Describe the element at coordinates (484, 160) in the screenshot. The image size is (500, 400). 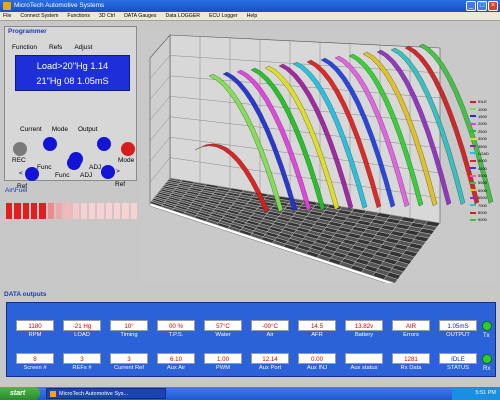
I see `legend-item: 4000` at that location.